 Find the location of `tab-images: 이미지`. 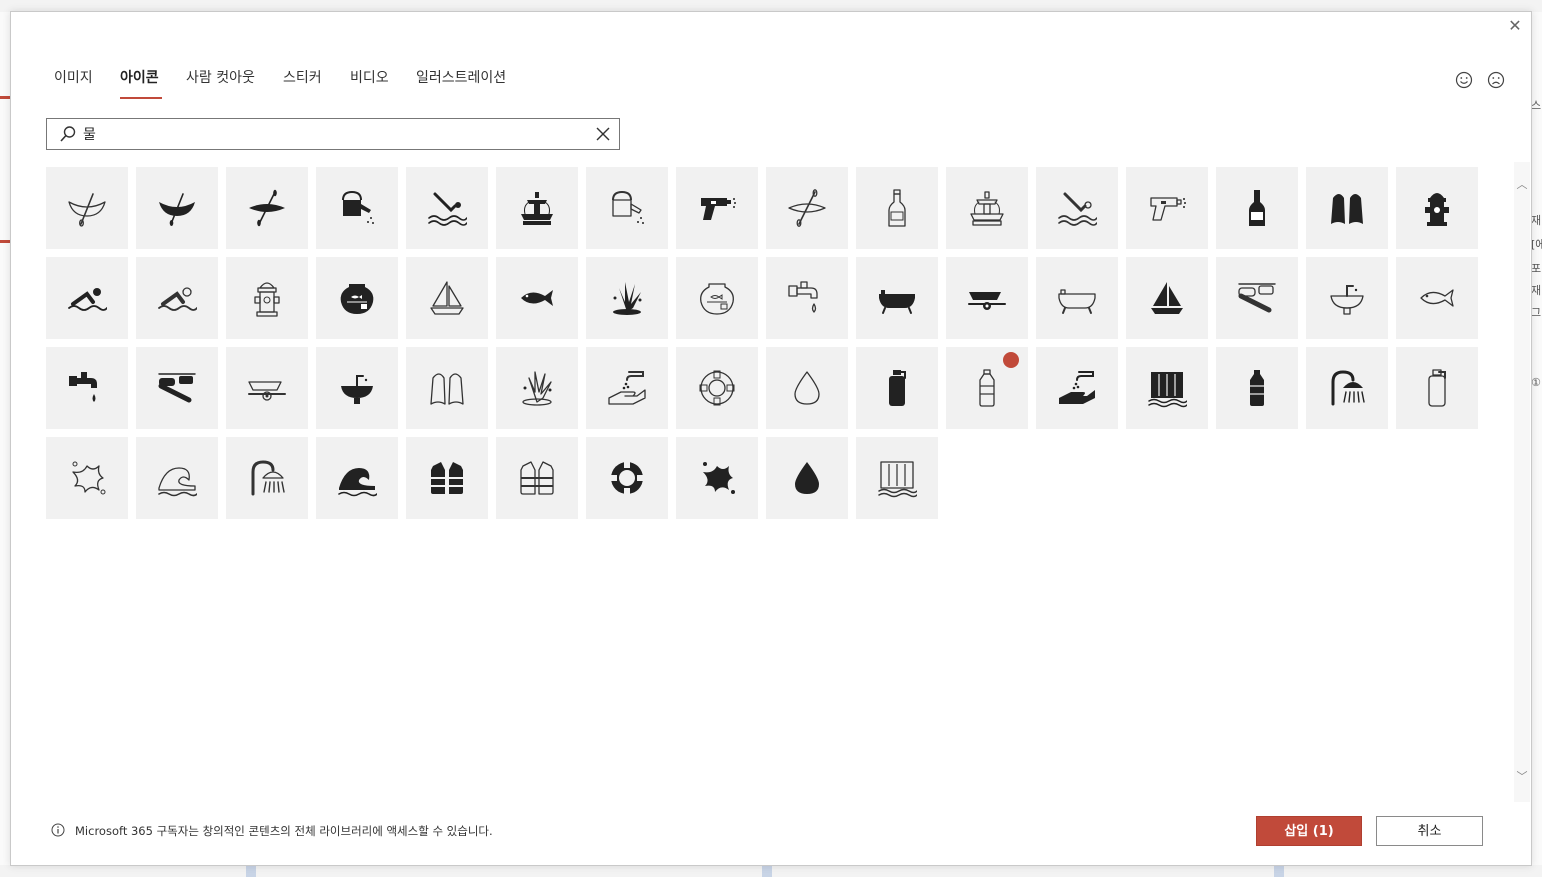

tab-images: 이미지 is located at coordinates (73, 77).